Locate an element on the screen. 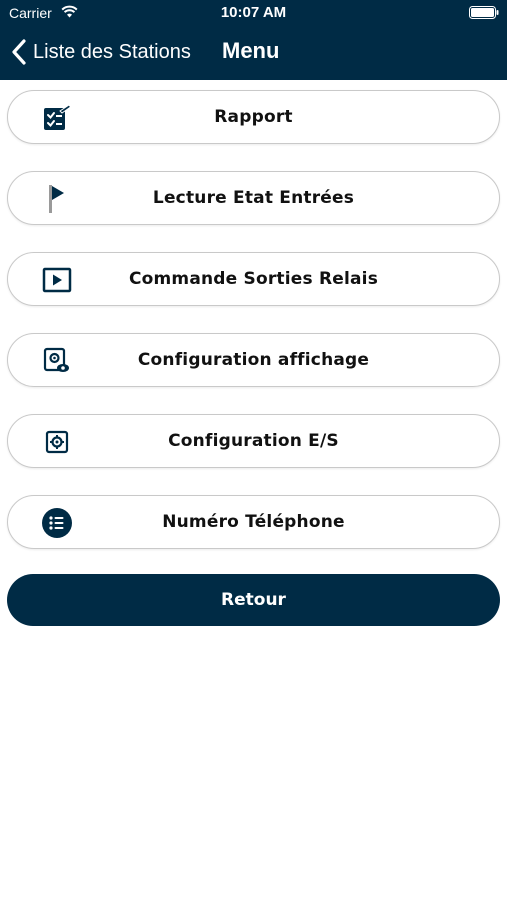  menu-item-lecture-etat-entrees: Lecture Etat Entrées is located at coordinates (253, 198).